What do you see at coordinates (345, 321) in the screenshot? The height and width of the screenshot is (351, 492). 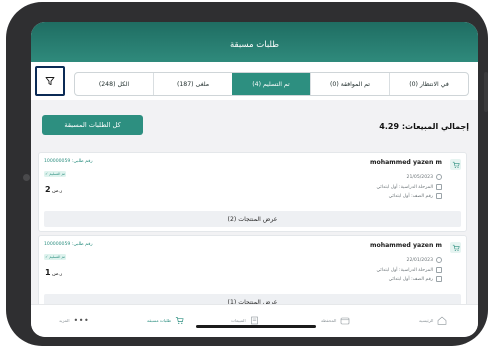 I see `wallet-icon` at bounding box center [345, 321].